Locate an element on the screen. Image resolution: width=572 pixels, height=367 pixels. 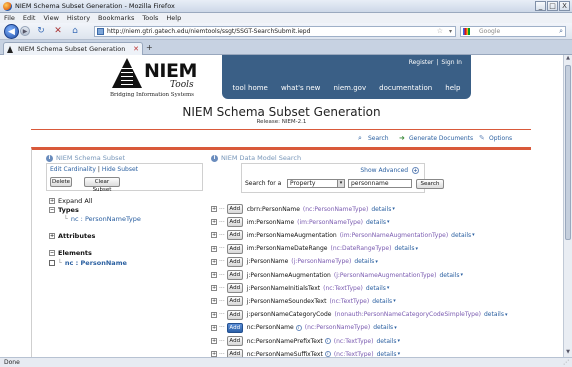
tab-close-icon: ✕ is located at coordinates (136, 49).